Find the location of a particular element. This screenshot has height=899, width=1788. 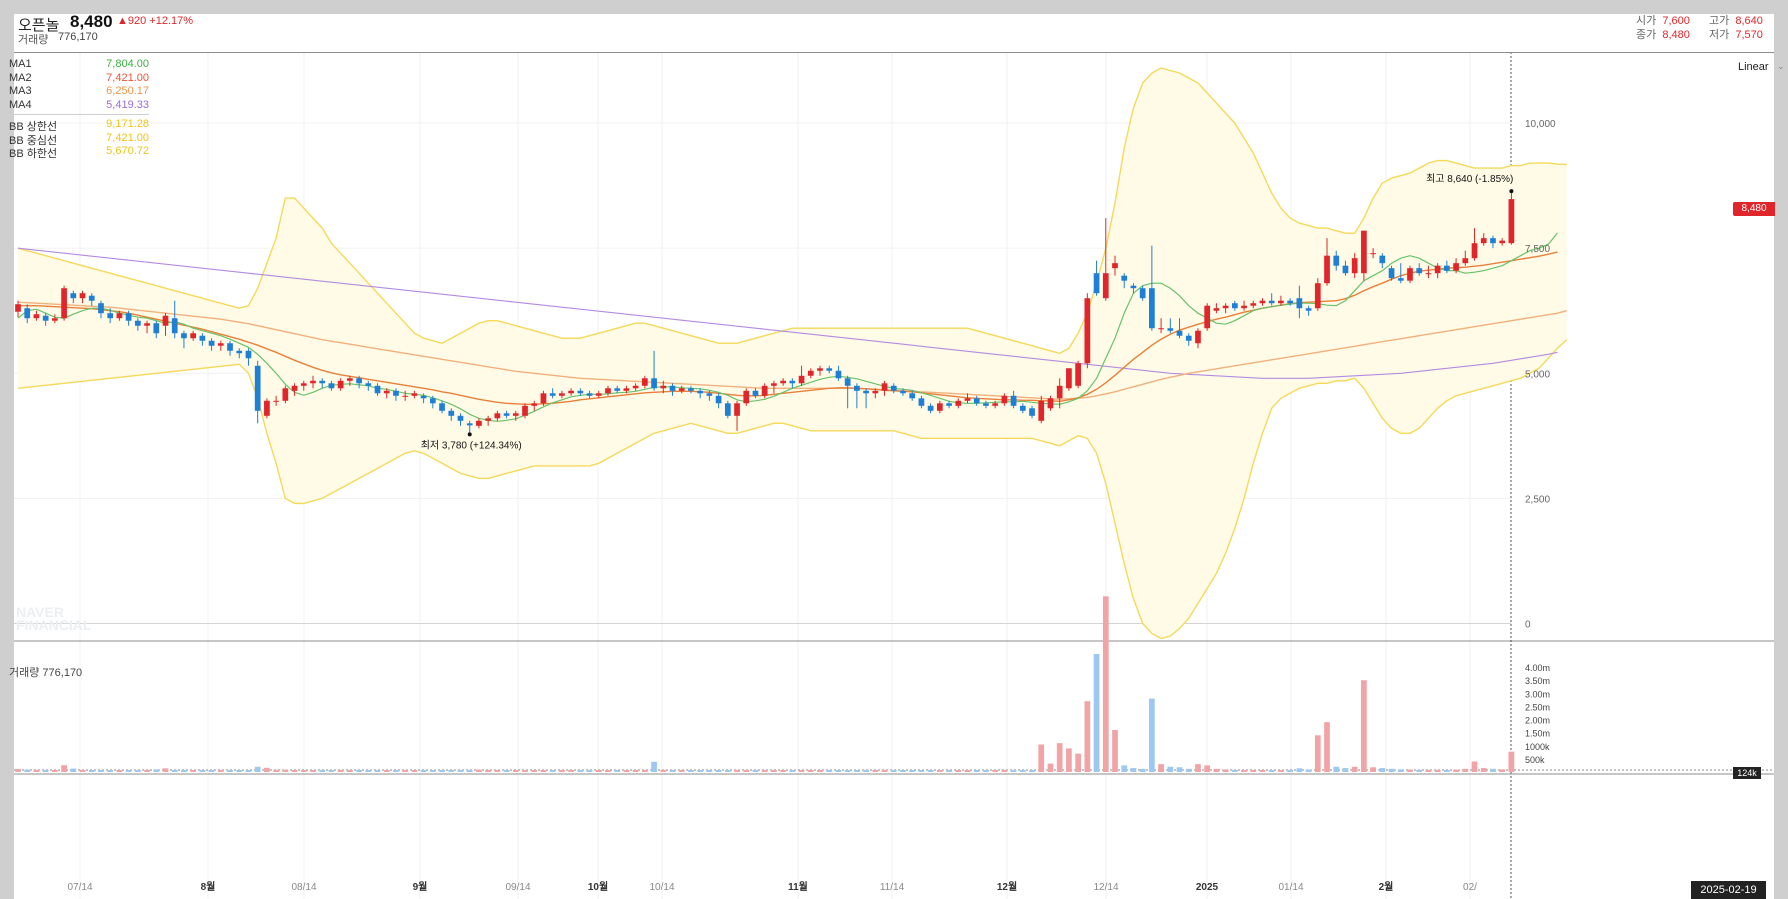

ma-legend-row: MA3 6,250.17 is located at coordinates (79, 92).